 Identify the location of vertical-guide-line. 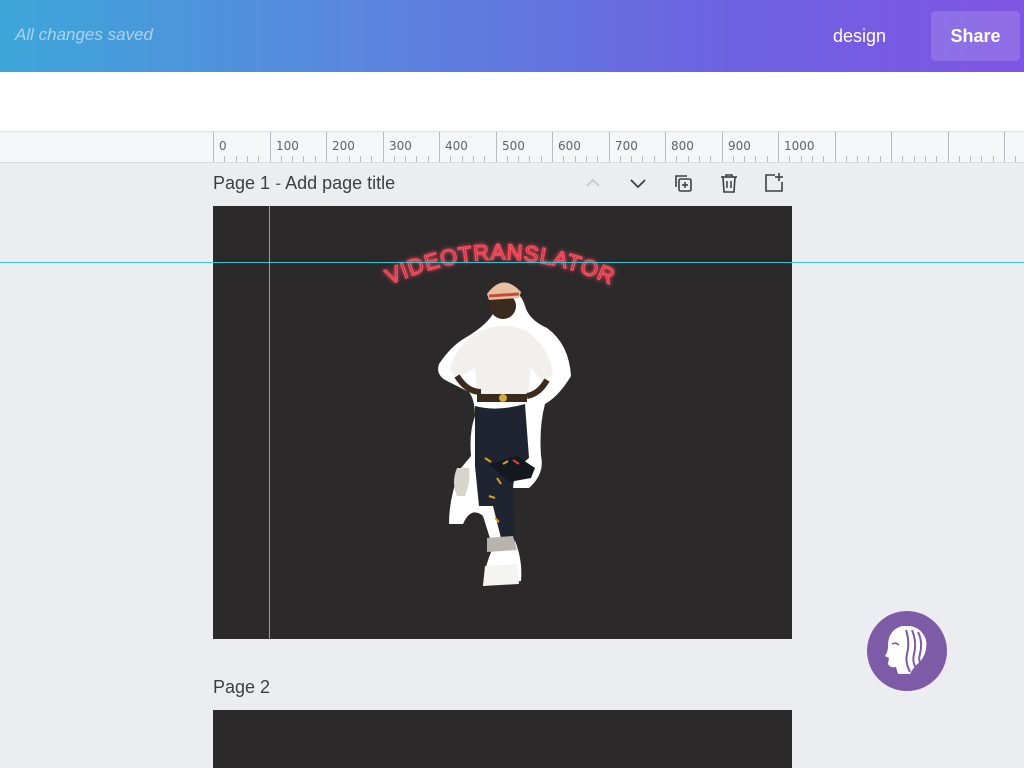
(269, 422).